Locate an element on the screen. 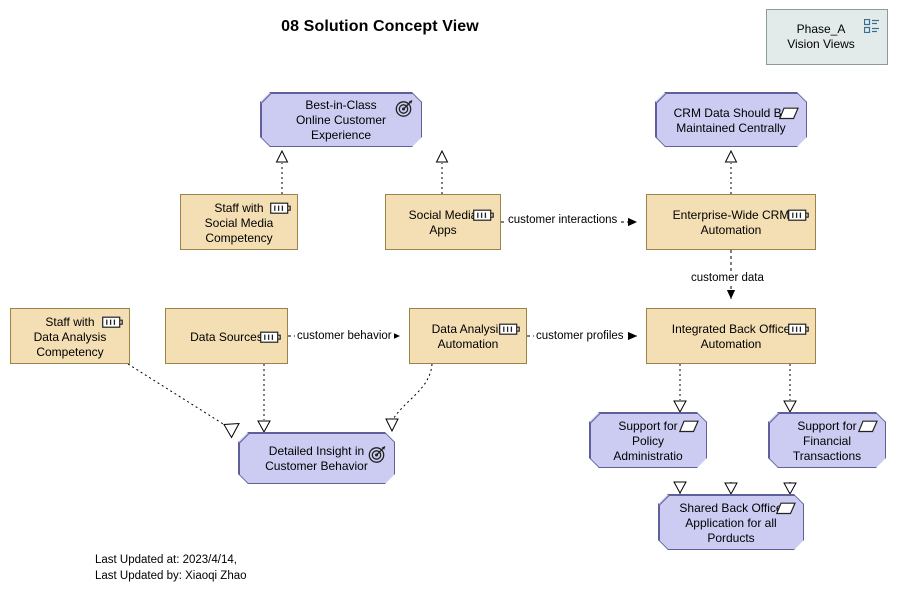  edge-back-office-to-financial-support is located at coordinates (790, 389).